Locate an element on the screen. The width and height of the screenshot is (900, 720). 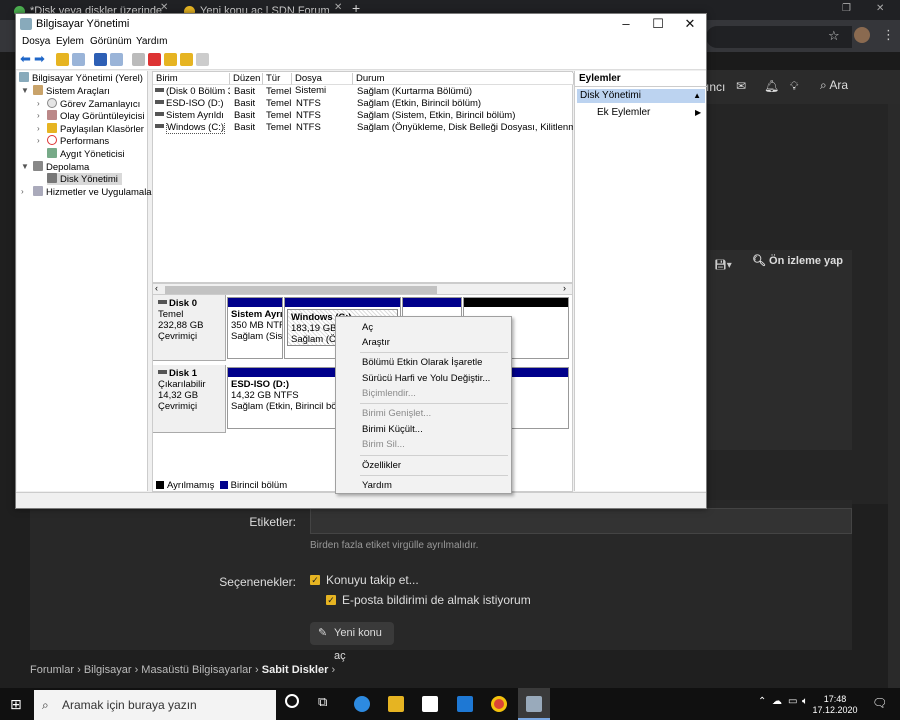
submenu-arrow-icon: ▶ is located at coordinates (698, 112).